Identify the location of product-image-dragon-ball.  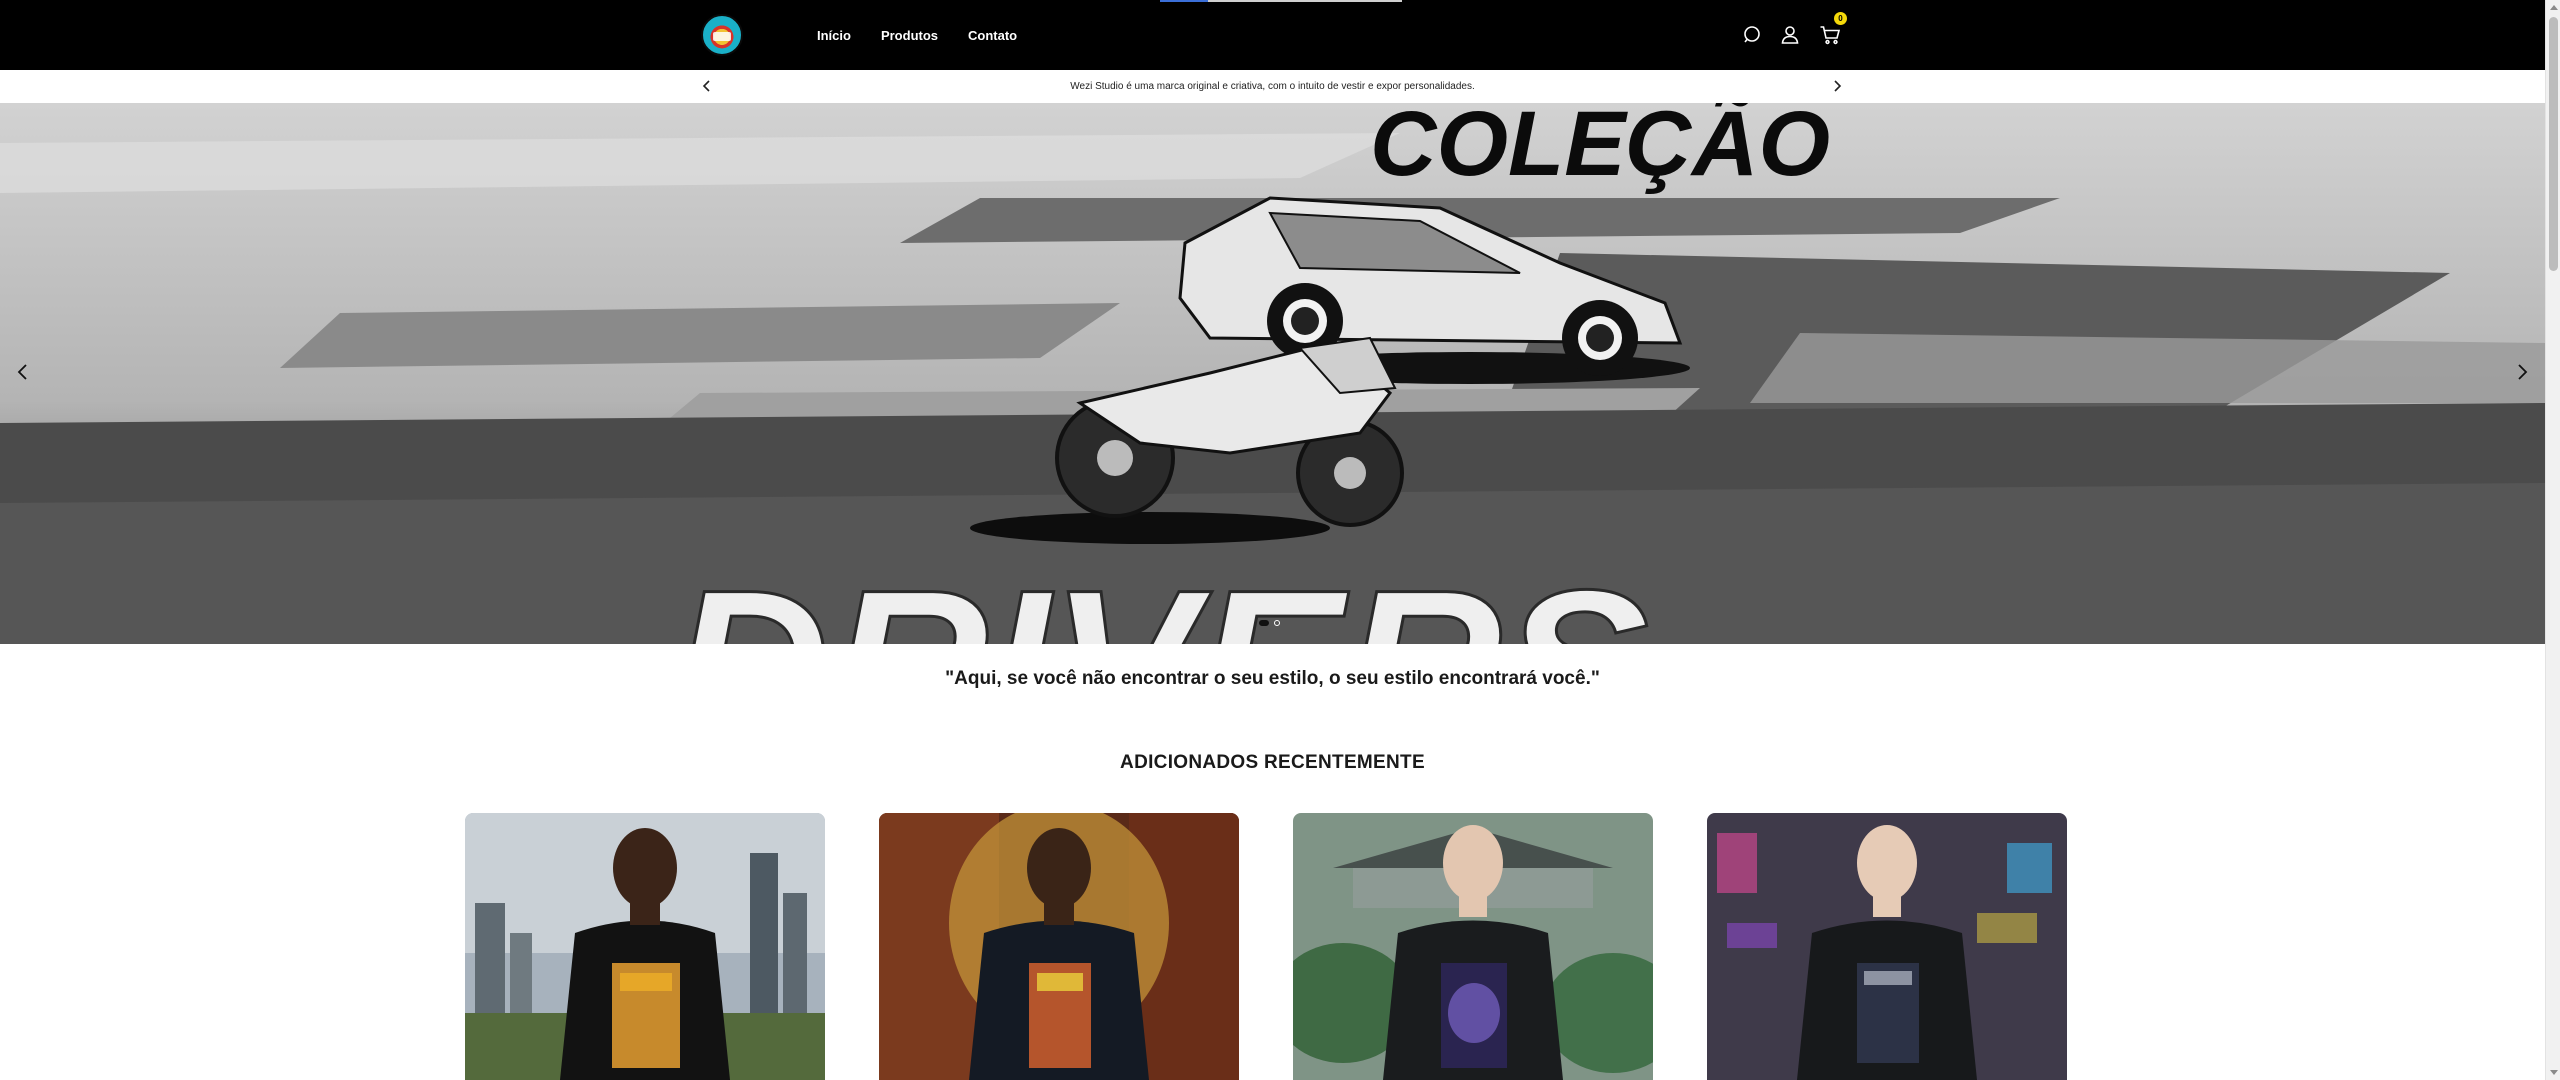
(1059, 946).